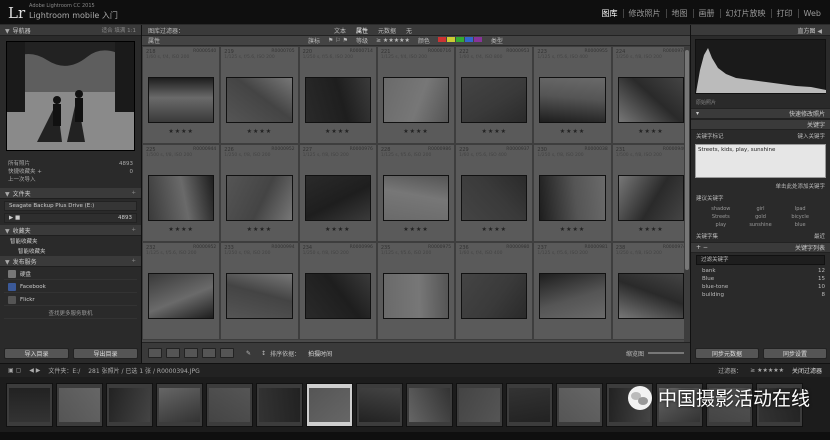 Image resolution: width=830 pixels, height=440 pixels. Describe the element at coordinates (133, 261) in the screenshot. I see `add-service-icon: +` at that location.